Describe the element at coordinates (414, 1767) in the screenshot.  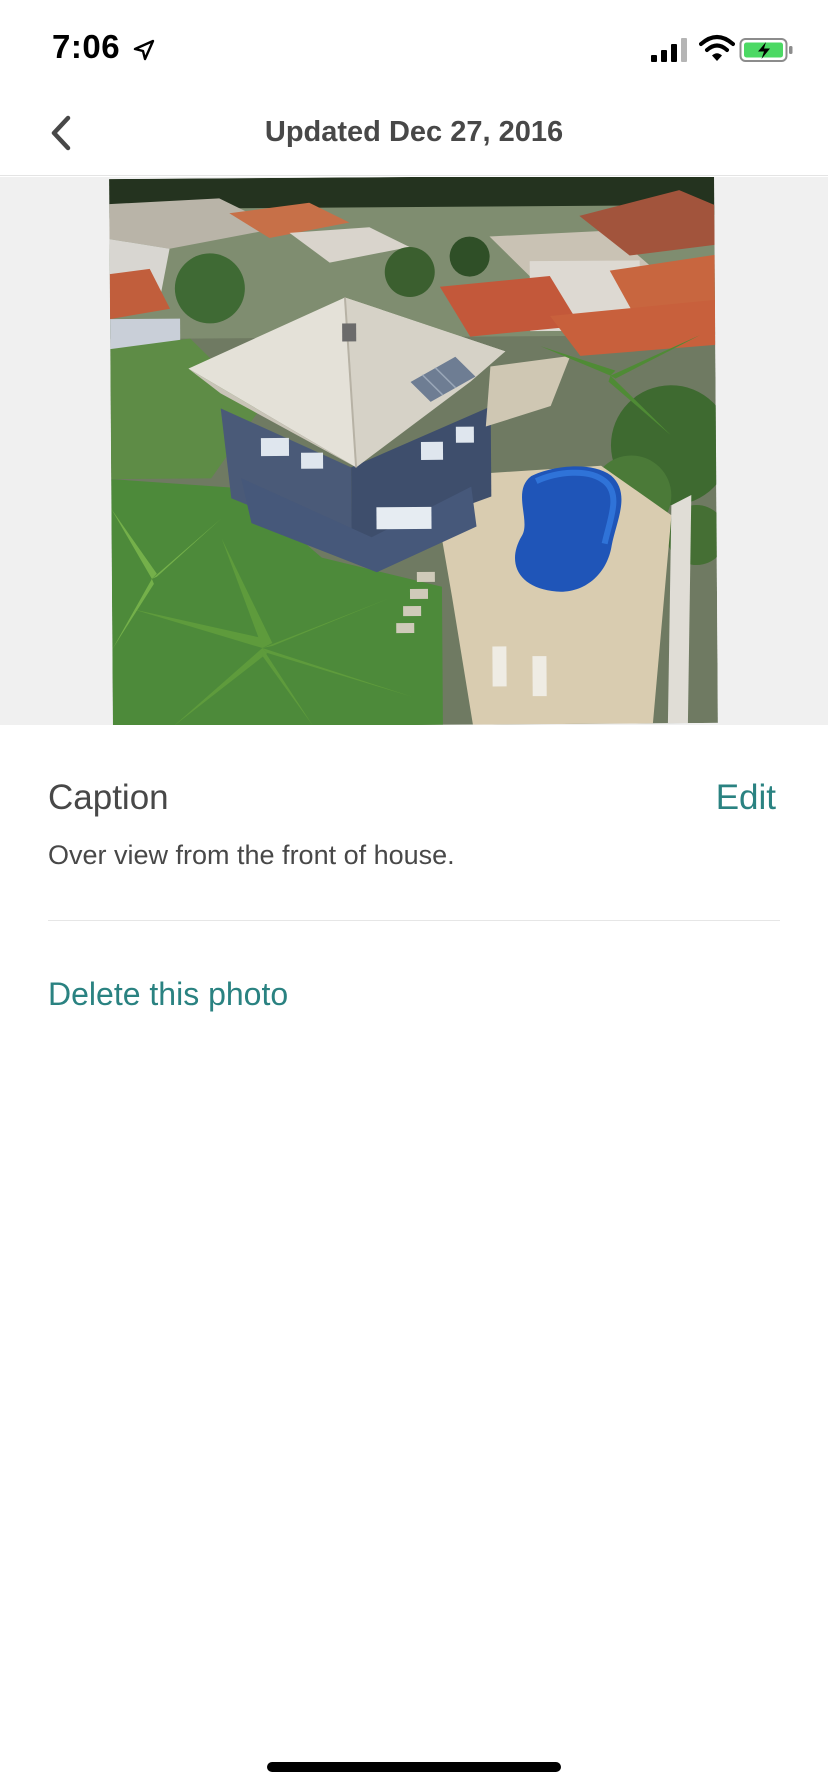
I see `home-indicator` at that location.